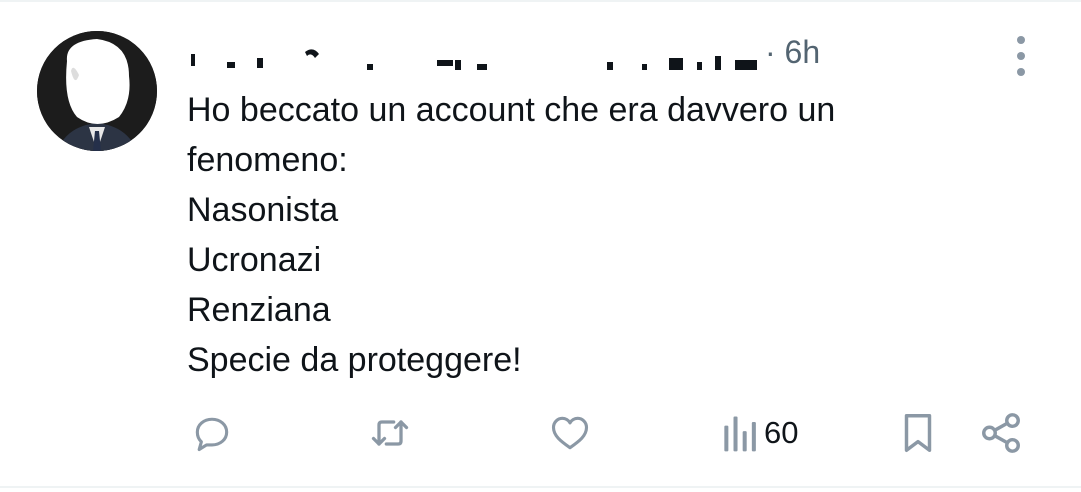 The width and height of the screenshot is (1081, 492). Describe the element at coordinates (267, 160) in the screenshot. I see `tweet-text-line: fenomeno:` at that location.